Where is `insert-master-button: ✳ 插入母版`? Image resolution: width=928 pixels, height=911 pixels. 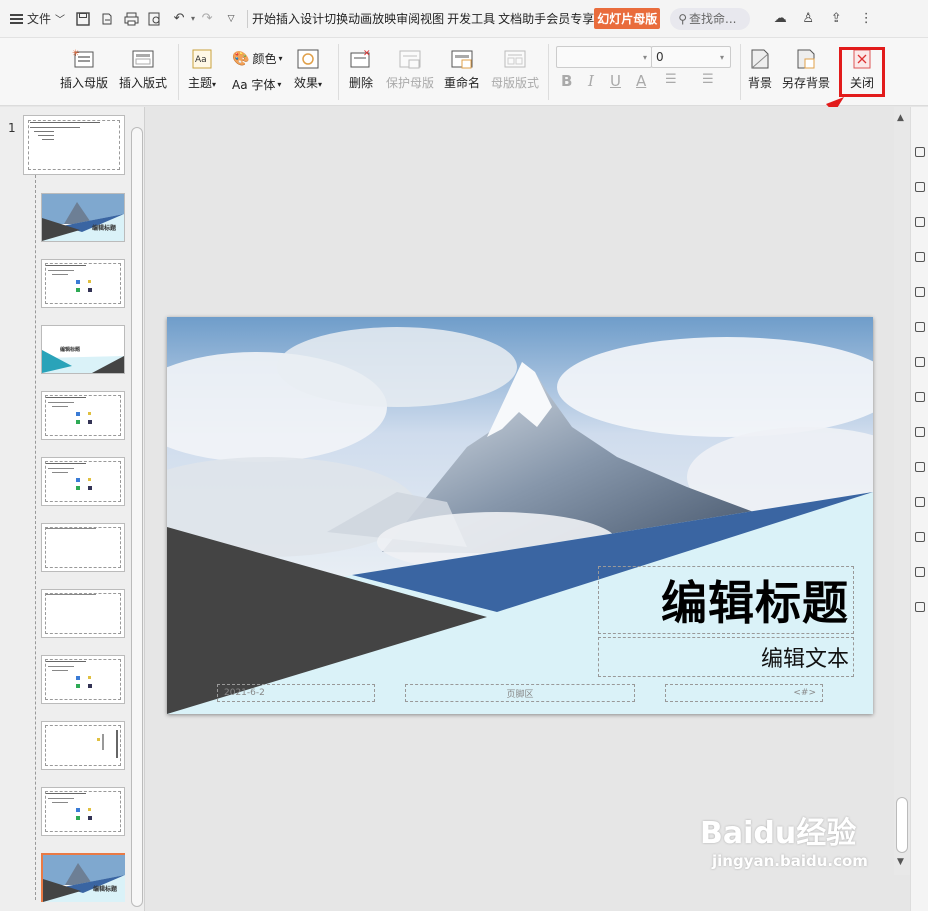 insert-master-button: ✳ 插入母版 is located at coordinates (84, 69).